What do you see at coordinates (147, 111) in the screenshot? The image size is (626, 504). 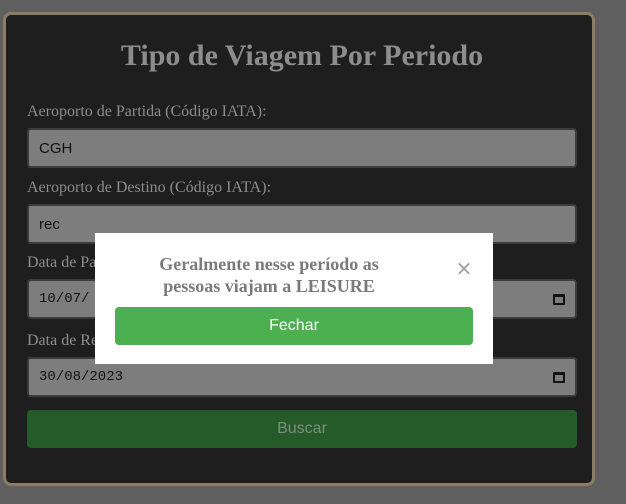 I see `origin-label: Aeroporto de Partida (Código IATA):` at bounding box center [147, 111].